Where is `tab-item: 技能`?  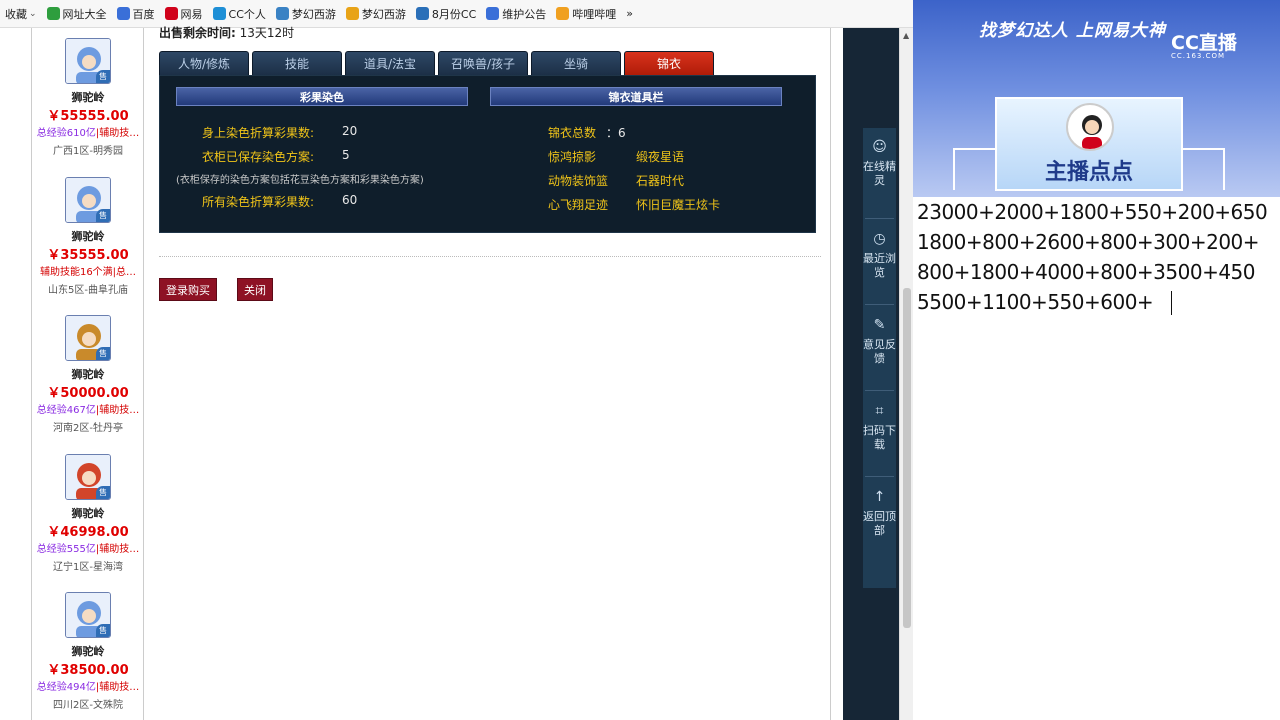
tab-item: 技能 is located at coordinates (297, 63).